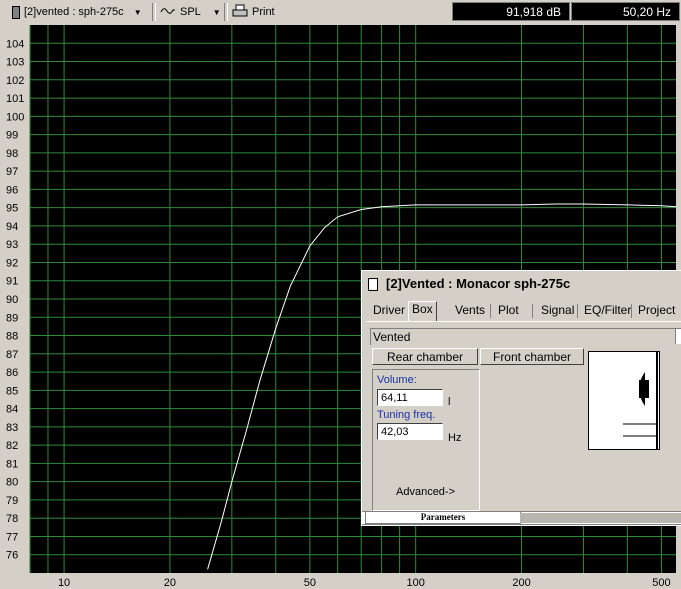 This screenshot has height=589, width=681. I want to click on y-tick-label: 100, so click(15, 117).